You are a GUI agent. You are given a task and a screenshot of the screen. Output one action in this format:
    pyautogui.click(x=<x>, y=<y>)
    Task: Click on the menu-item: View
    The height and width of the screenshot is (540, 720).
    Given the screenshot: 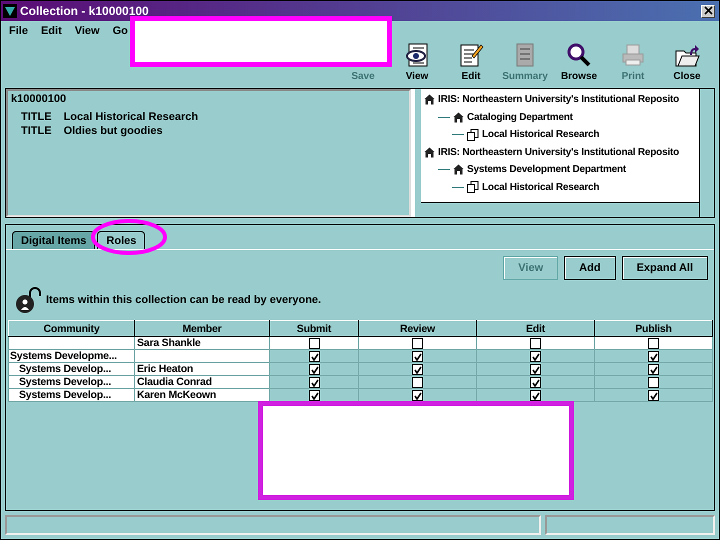 What is the action you would take?
    pyautogui.click(x=87, y=30)
    